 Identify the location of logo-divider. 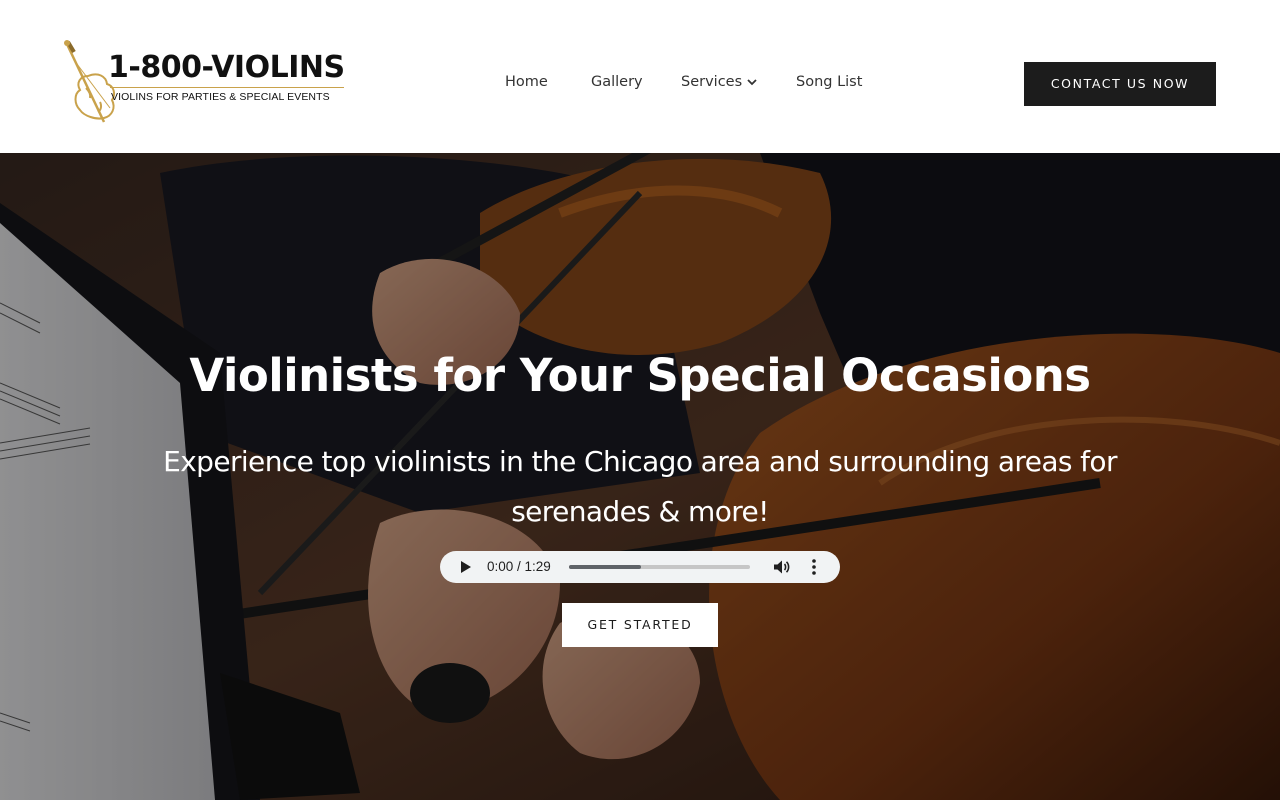
(227, 87).